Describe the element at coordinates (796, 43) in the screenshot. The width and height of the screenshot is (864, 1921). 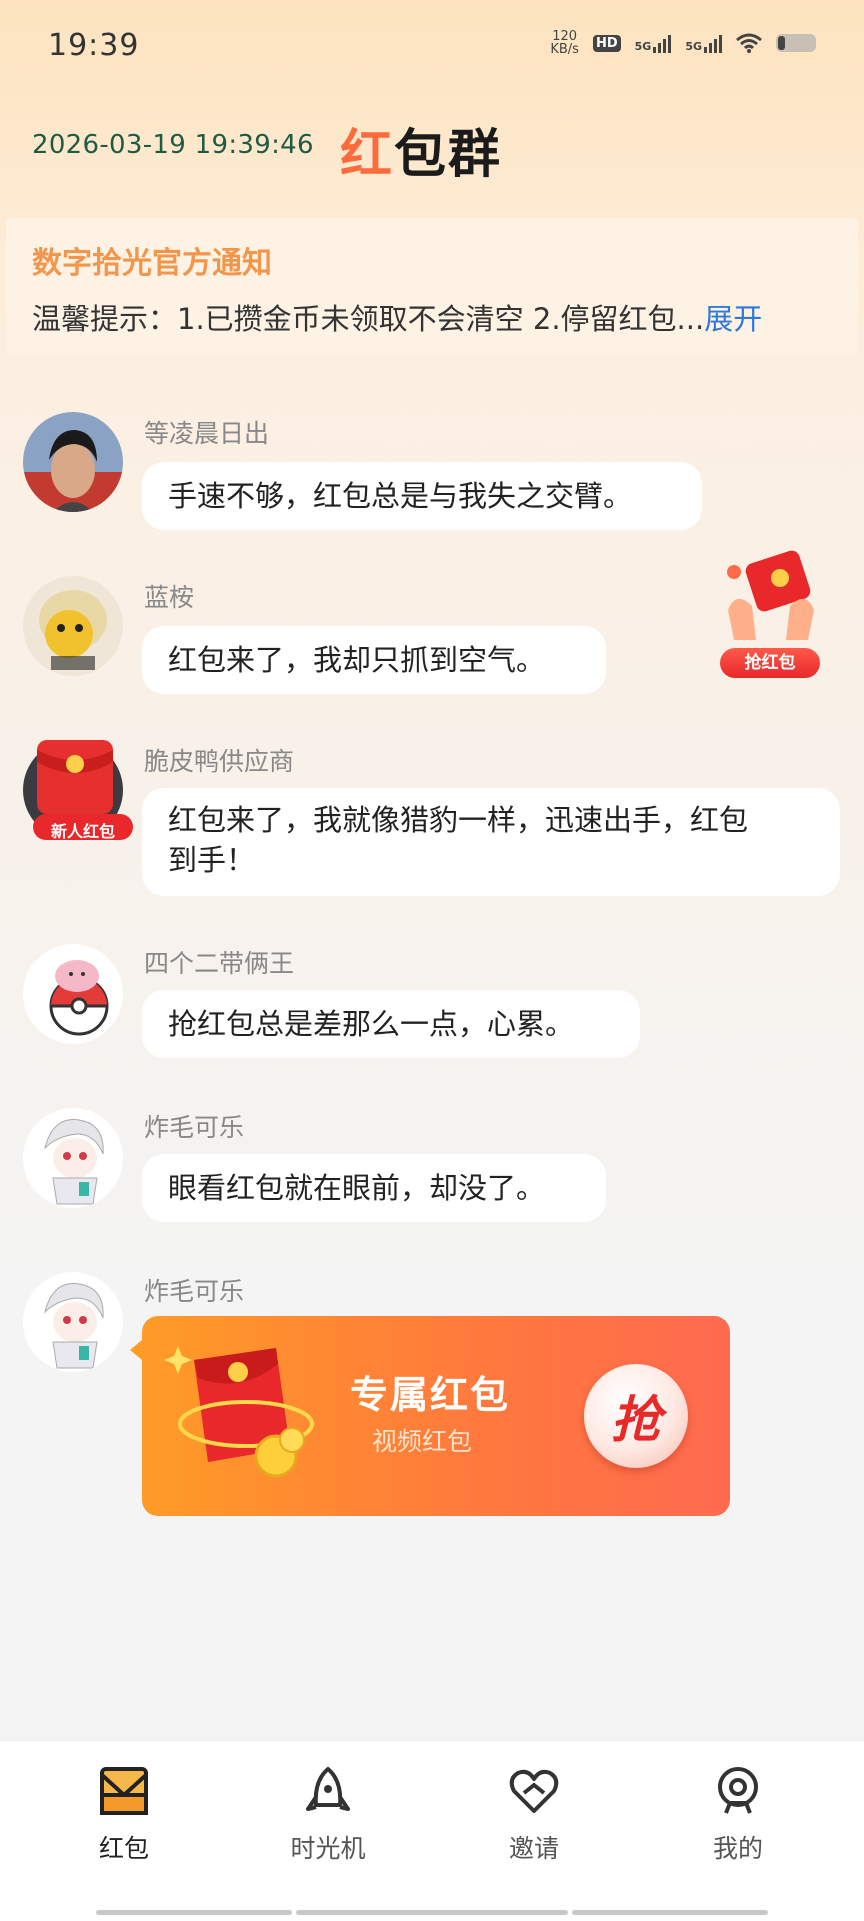
I see `battery-icon` at that location.